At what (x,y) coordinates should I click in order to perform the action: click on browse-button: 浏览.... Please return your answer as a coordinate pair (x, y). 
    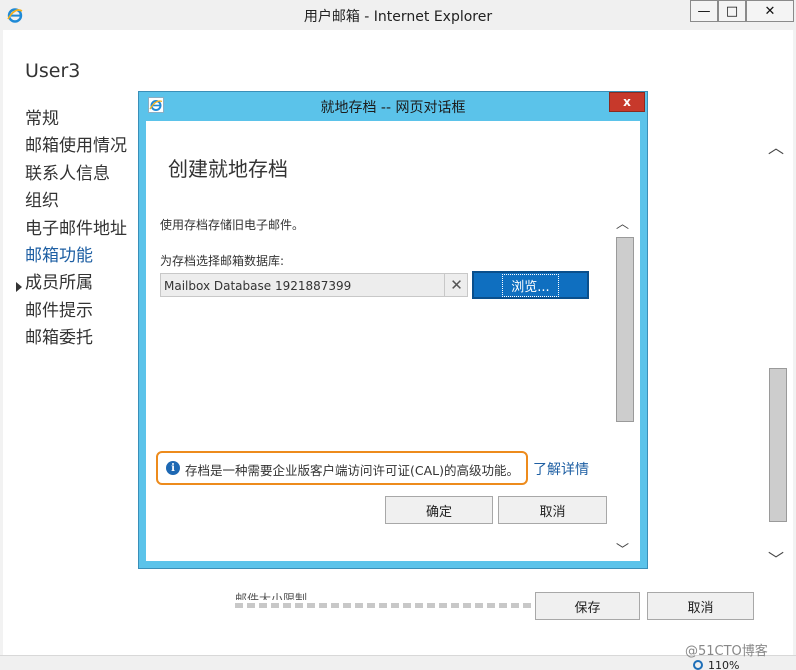
    Looking at the image, I should click on (530, 285).